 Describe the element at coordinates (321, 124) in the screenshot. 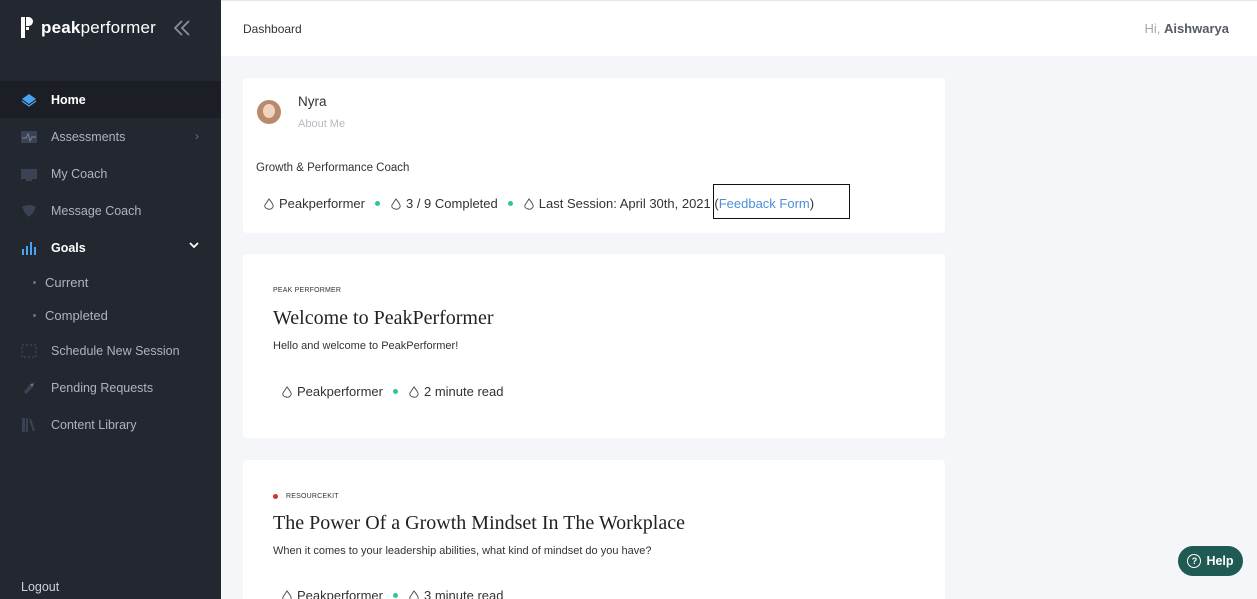

I see `about-me-link: About Me` at that location.